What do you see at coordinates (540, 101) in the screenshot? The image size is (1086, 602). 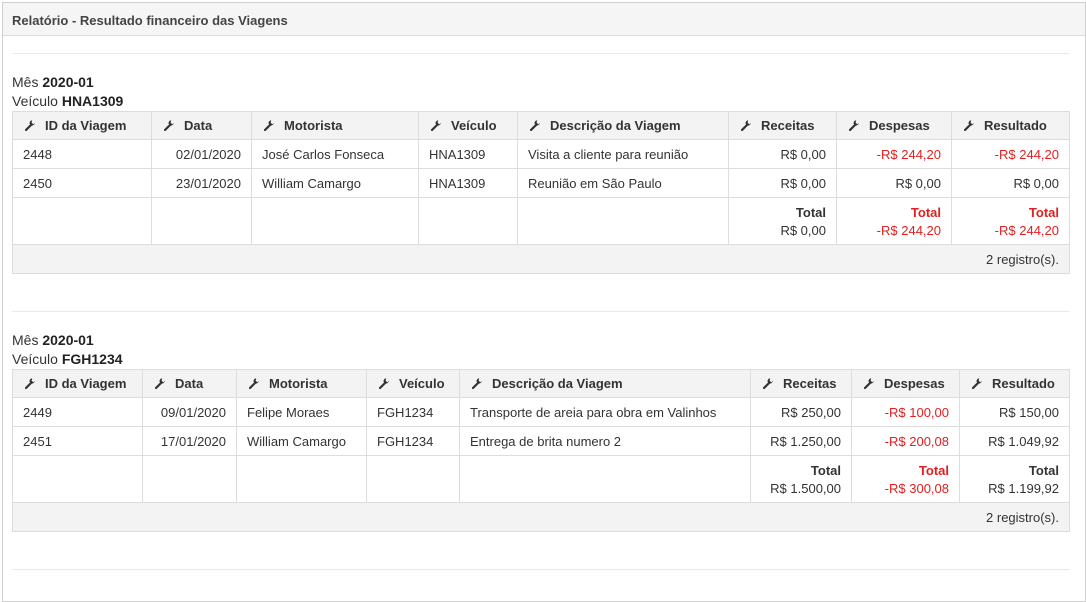 I see `vehicle-line: Veículo HNA1309` at bounding box center [540, 101].